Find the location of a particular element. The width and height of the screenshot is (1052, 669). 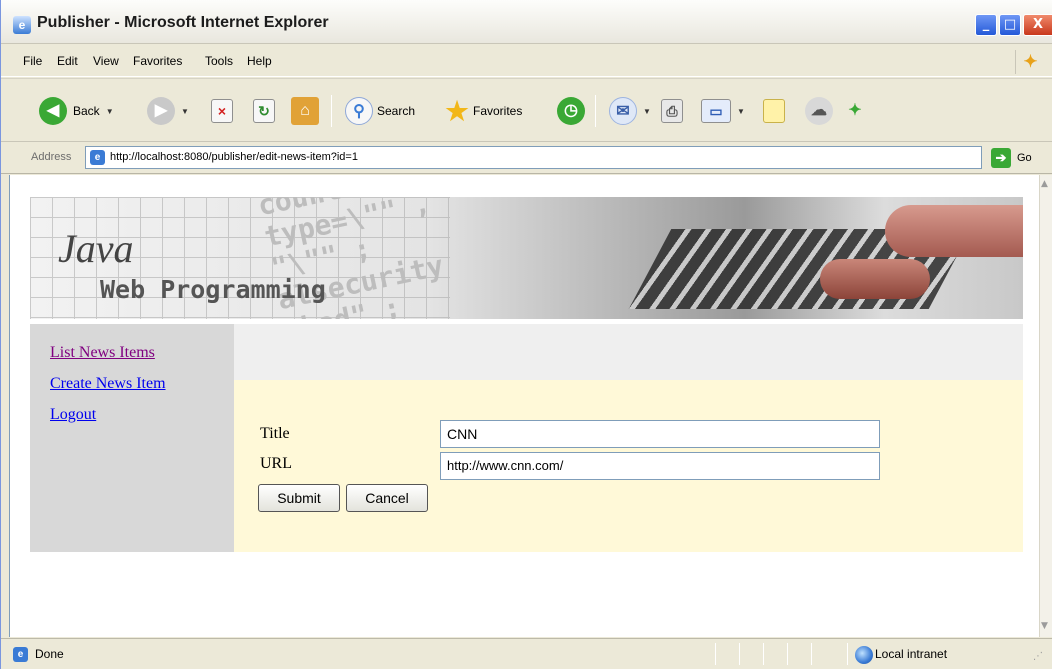

stop-icon: × is located at coordinates (222, 111).